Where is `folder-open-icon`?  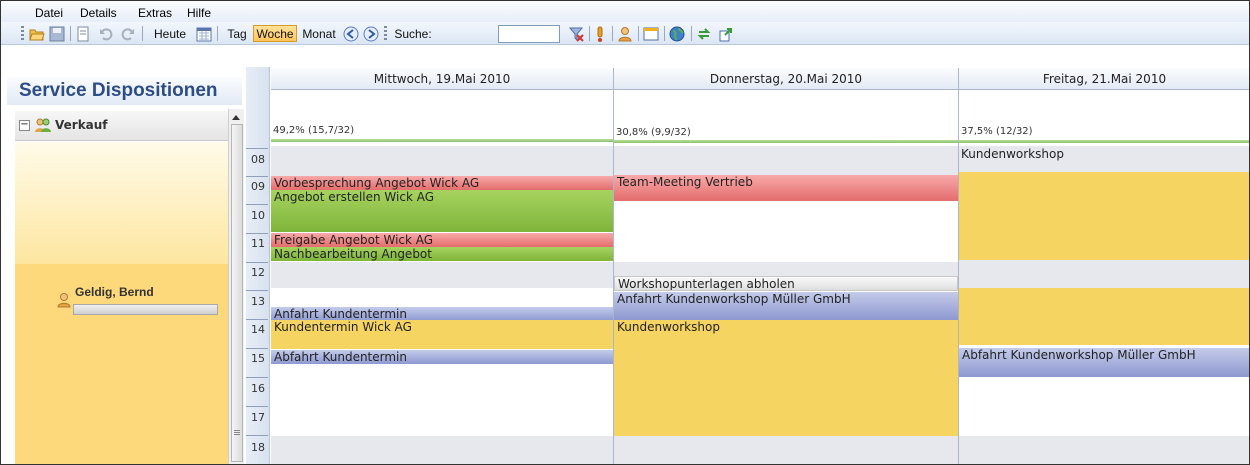
folder-open-icon is located at coordinates (37, 34).